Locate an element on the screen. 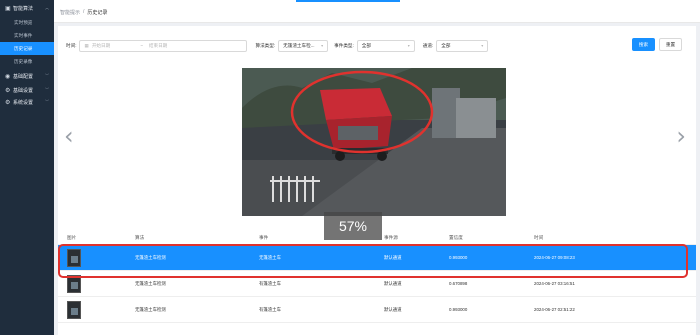 This screenshot has width=700, height=335. column-header-confidence: 置信度 is located at coordinates (456, 237).